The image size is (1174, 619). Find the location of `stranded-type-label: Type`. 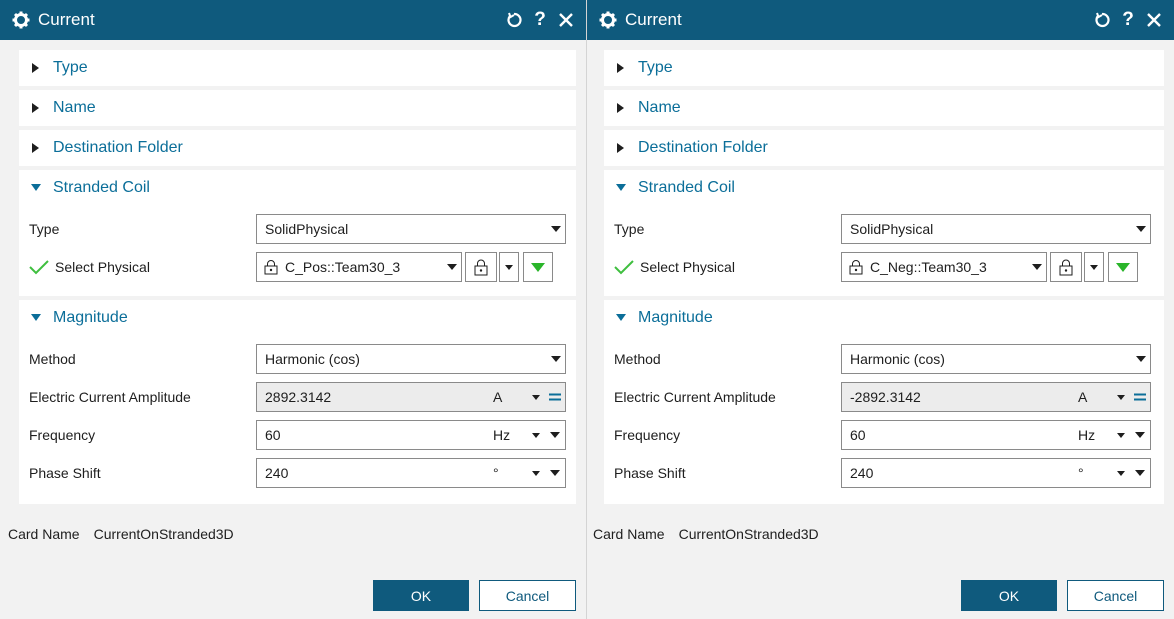

stranded-type-label: Type is located at coordinates (44, 229).